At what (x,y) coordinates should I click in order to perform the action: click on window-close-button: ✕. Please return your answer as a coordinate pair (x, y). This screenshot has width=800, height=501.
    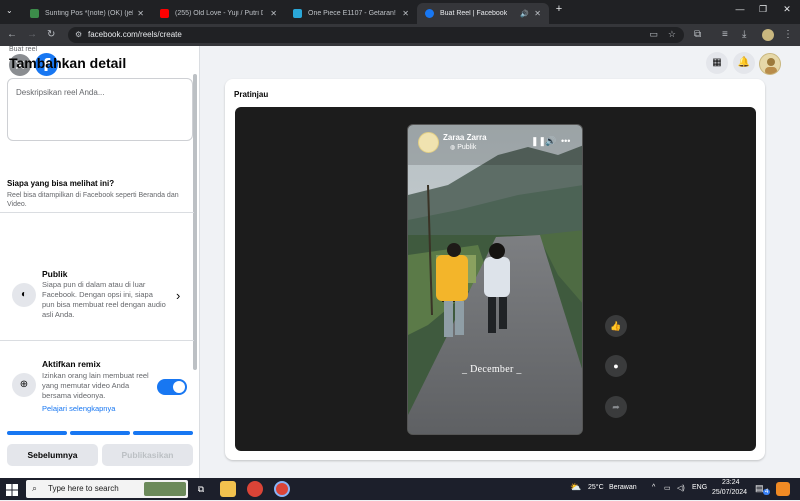
    Looking at the image, I should click on (787, 9).